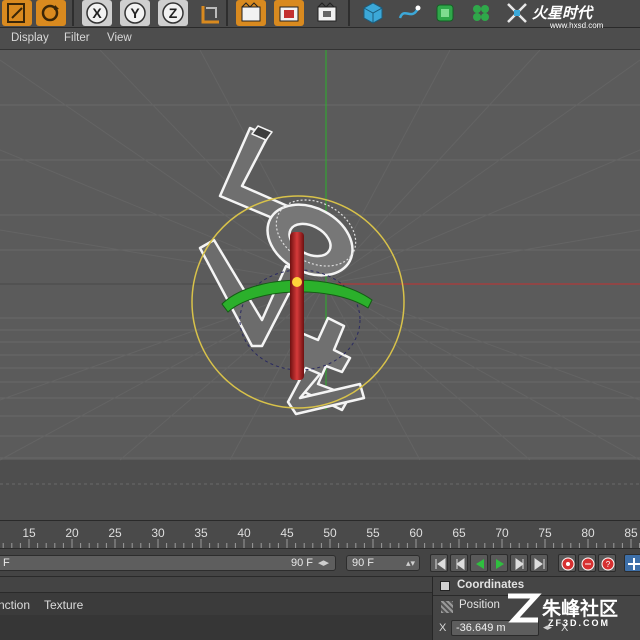 The width and height of the screenshot is (640, 640). I want to click on z-axis-lock: Z, so click(173, 13).